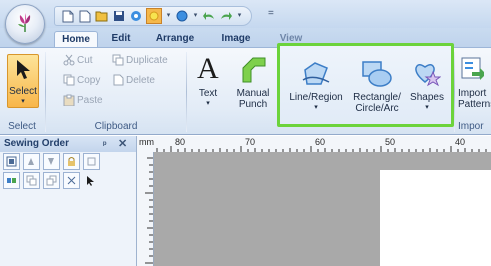  I want to click on panel-title: Sewing Order, so click(37, 143).